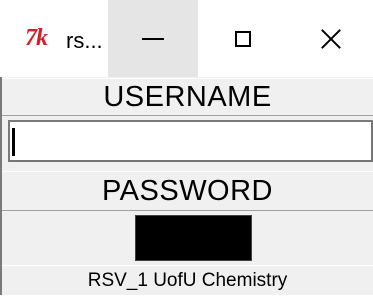 This screenshot has height=296, width=373. I want to click on close-icon, so click(331, 39).